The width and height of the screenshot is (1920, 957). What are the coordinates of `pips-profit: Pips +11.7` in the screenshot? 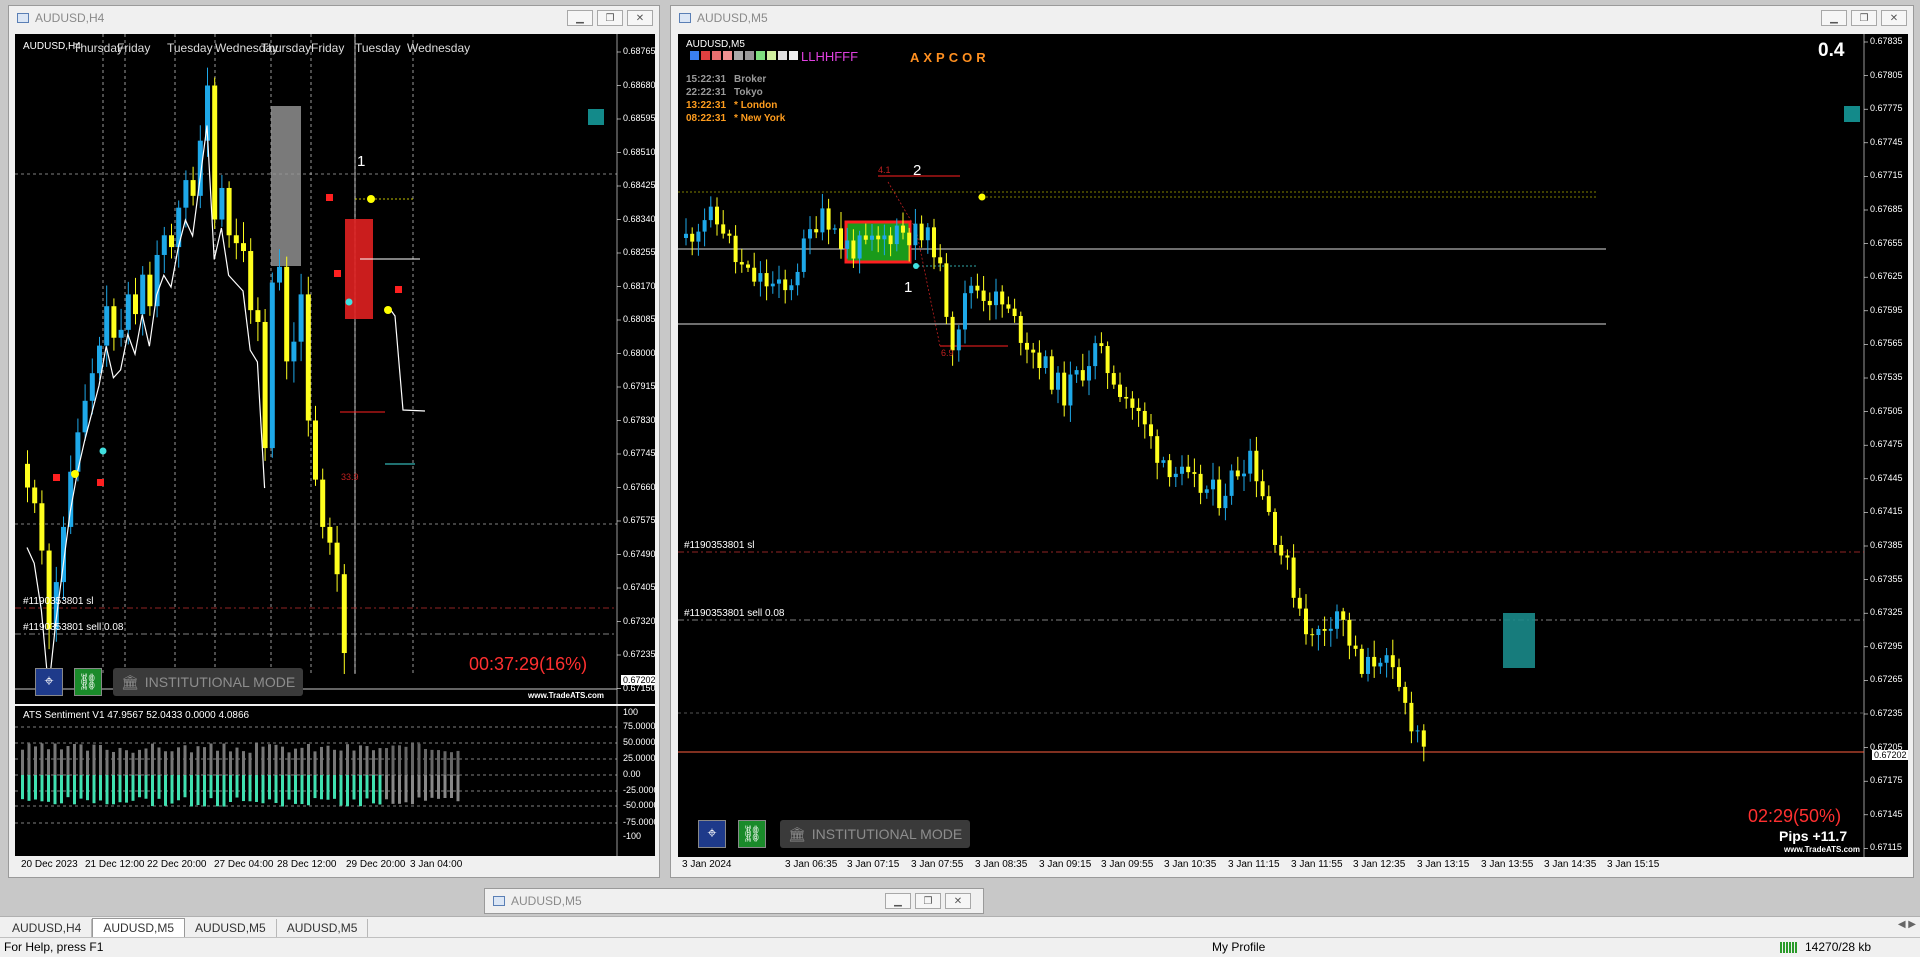 It's located at (1813, 836).